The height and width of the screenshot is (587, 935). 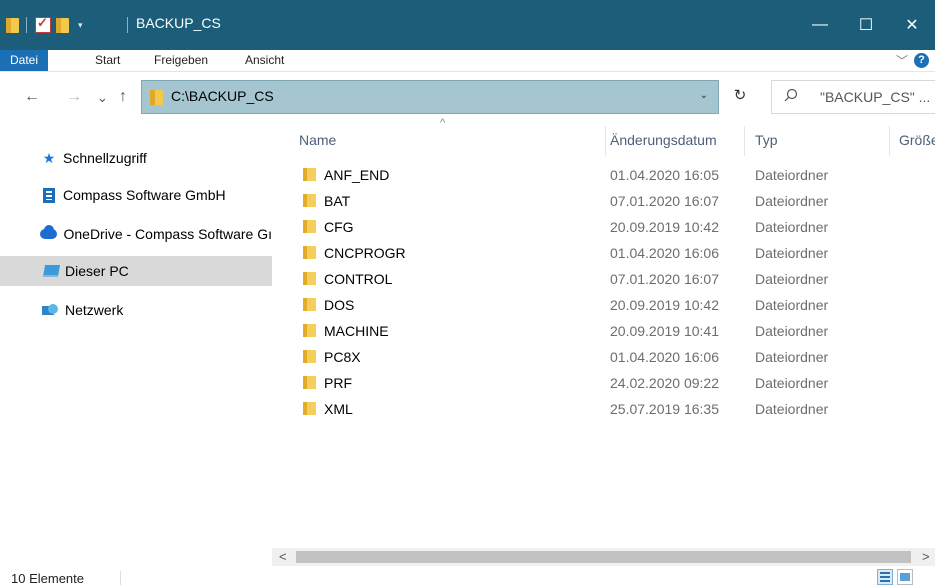 I want to click on details-view-icon, so click(x=885, y=577).